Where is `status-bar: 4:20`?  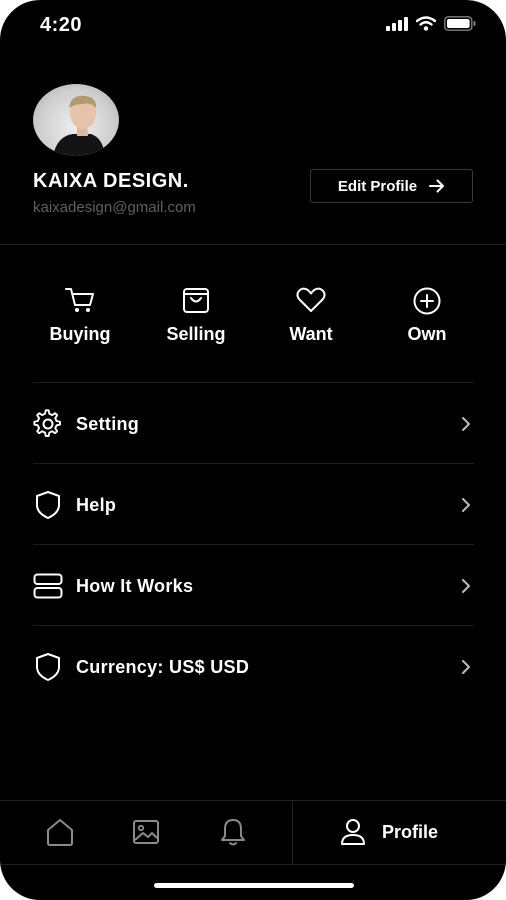
status-bar: 4:20 is located at coordinates (253, 26).